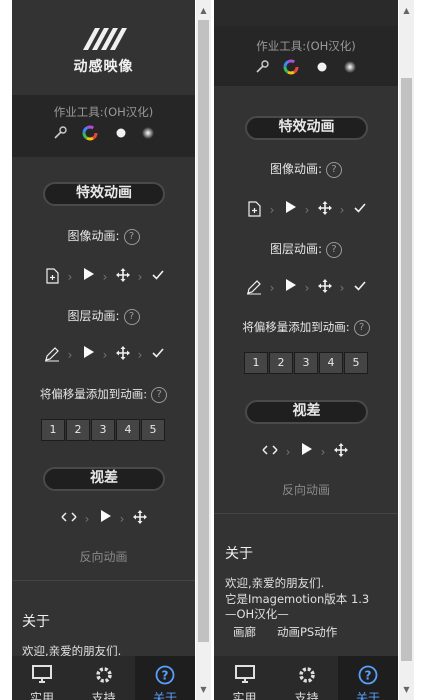 This screenshot has height=700, width=436. Describe the element at coordinates (244, 632) in the screenshot. I see `gallery-link: 画廊` at that location.